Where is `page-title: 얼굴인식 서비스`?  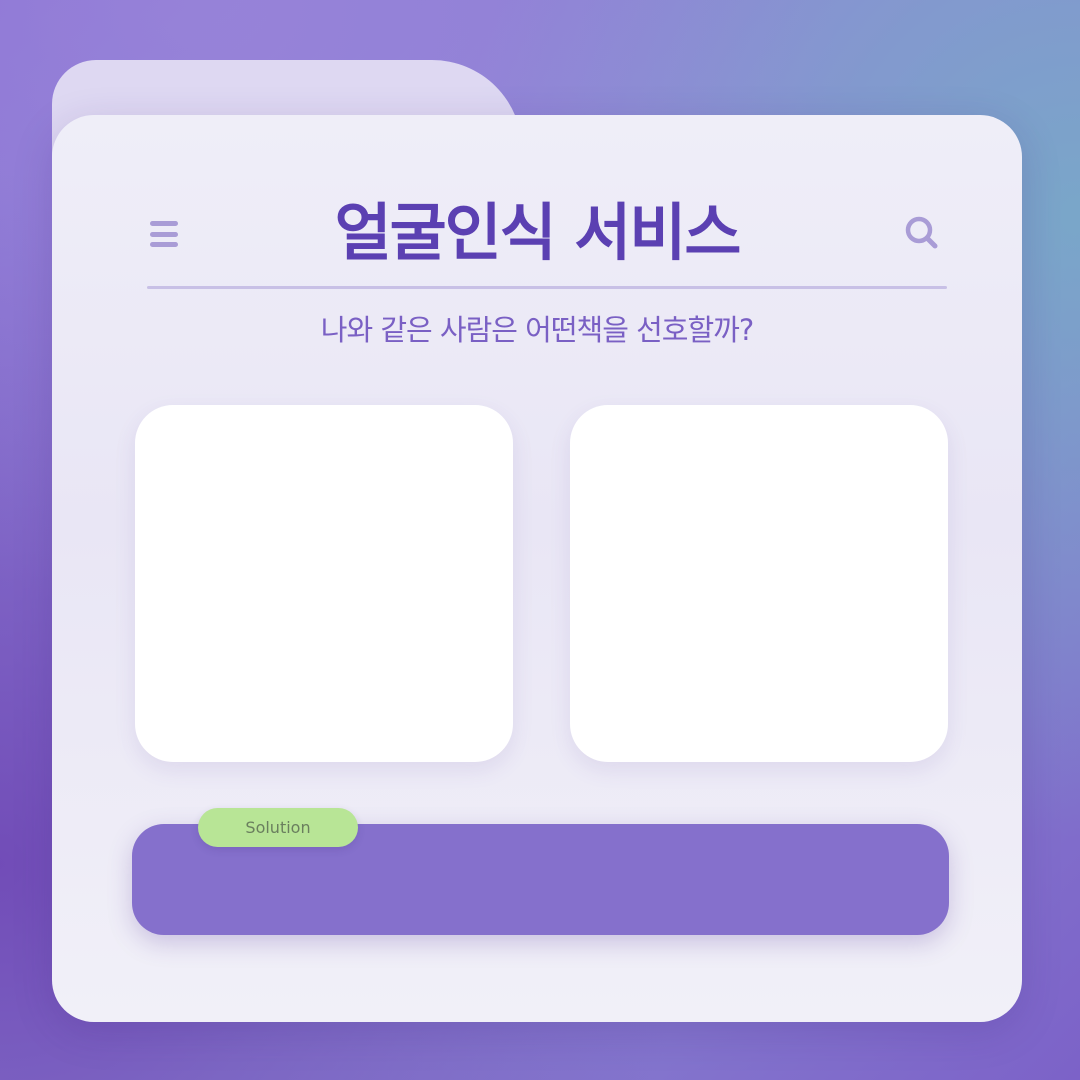
page-title: 얼굴인식 서비스 is located at coordinates (538, 232).